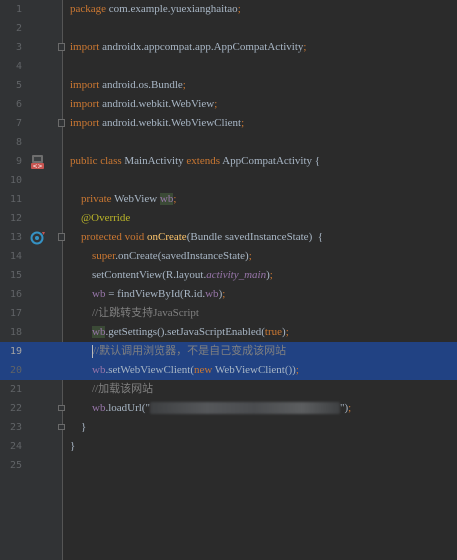 The height and width of the screenshot is (560, 457). What do you see at coordinates (134, 313) in the screenshot?
I see `code-text: //让跳转支持JavaScript` at bounding box center [134, 313].